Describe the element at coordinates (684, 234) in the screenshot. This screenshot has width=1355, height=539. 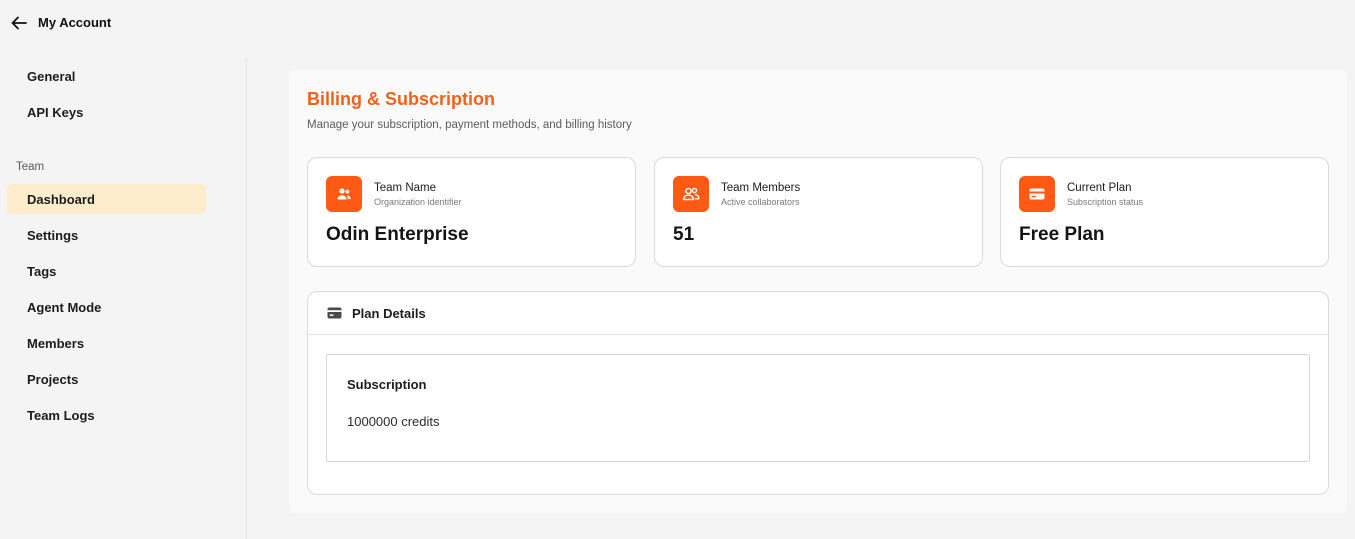
I see `team-members-value: 51` at that location.